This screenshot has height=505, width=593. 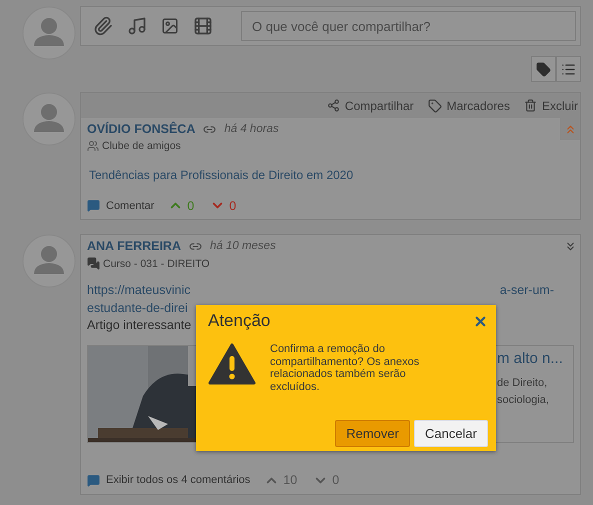 I want to click on upvote-button: 0, so click(x=181, y=205).